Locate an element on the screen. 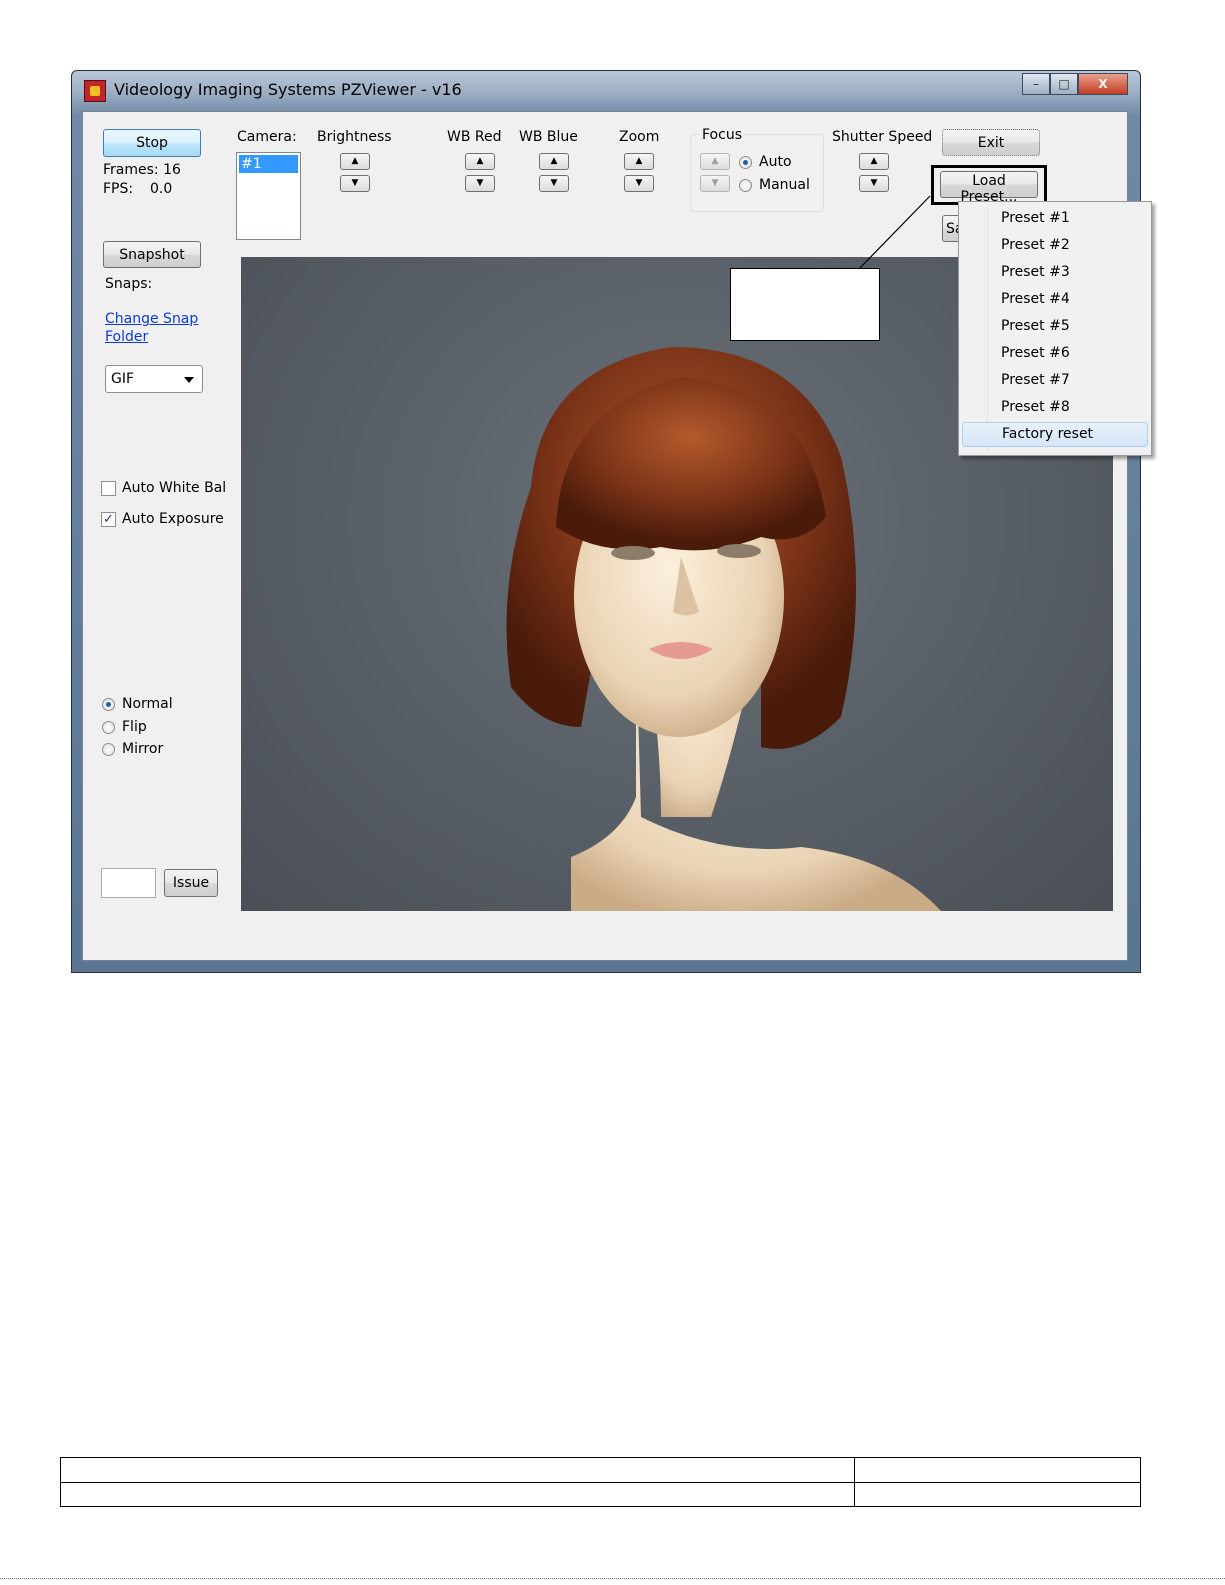  wb-blue-label: WB Blue is located at coordinates (548, 137).